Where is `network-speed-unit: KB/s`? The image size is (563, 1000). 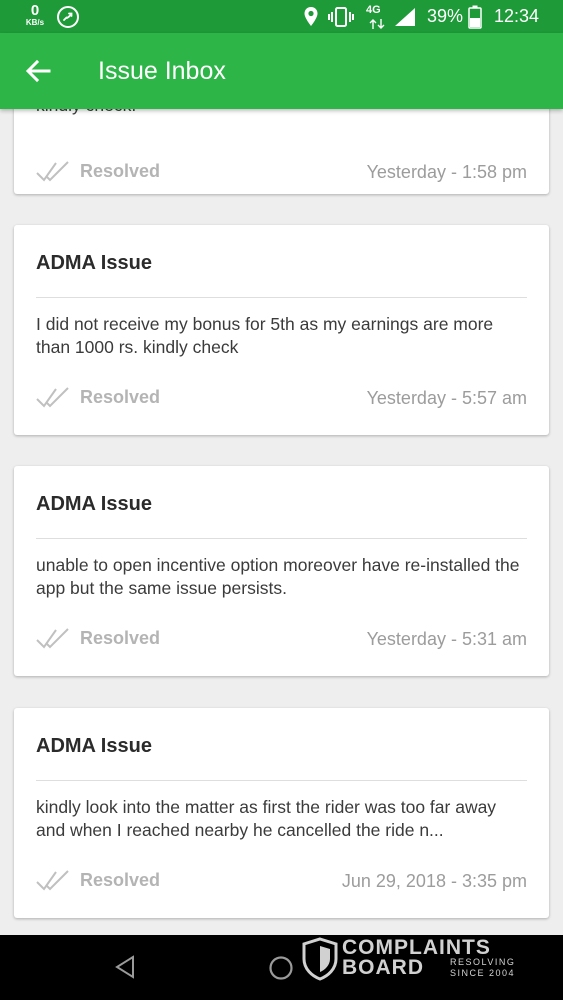
network-speed-unit: KB/s is located at coordinates (35, 22).